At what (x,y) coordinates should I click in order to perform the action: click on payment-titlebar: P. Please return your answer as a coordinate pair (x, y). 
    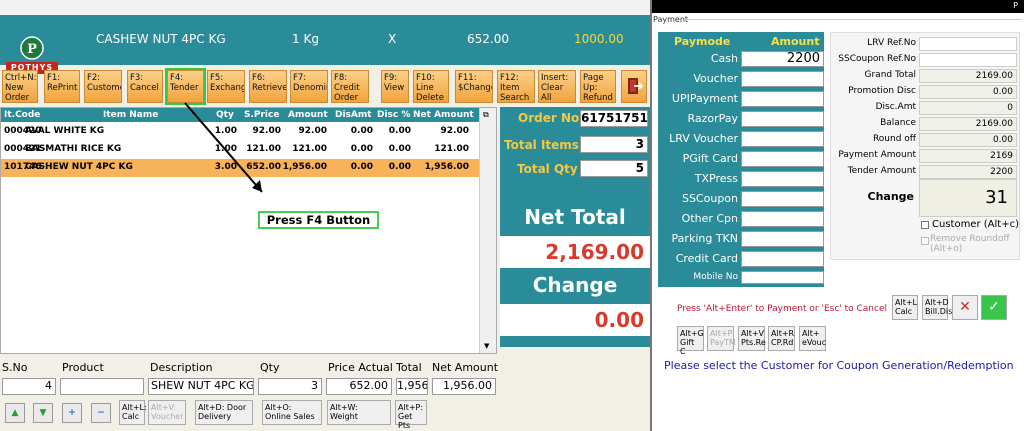
    Looking at the image, I should click on (838, 6).